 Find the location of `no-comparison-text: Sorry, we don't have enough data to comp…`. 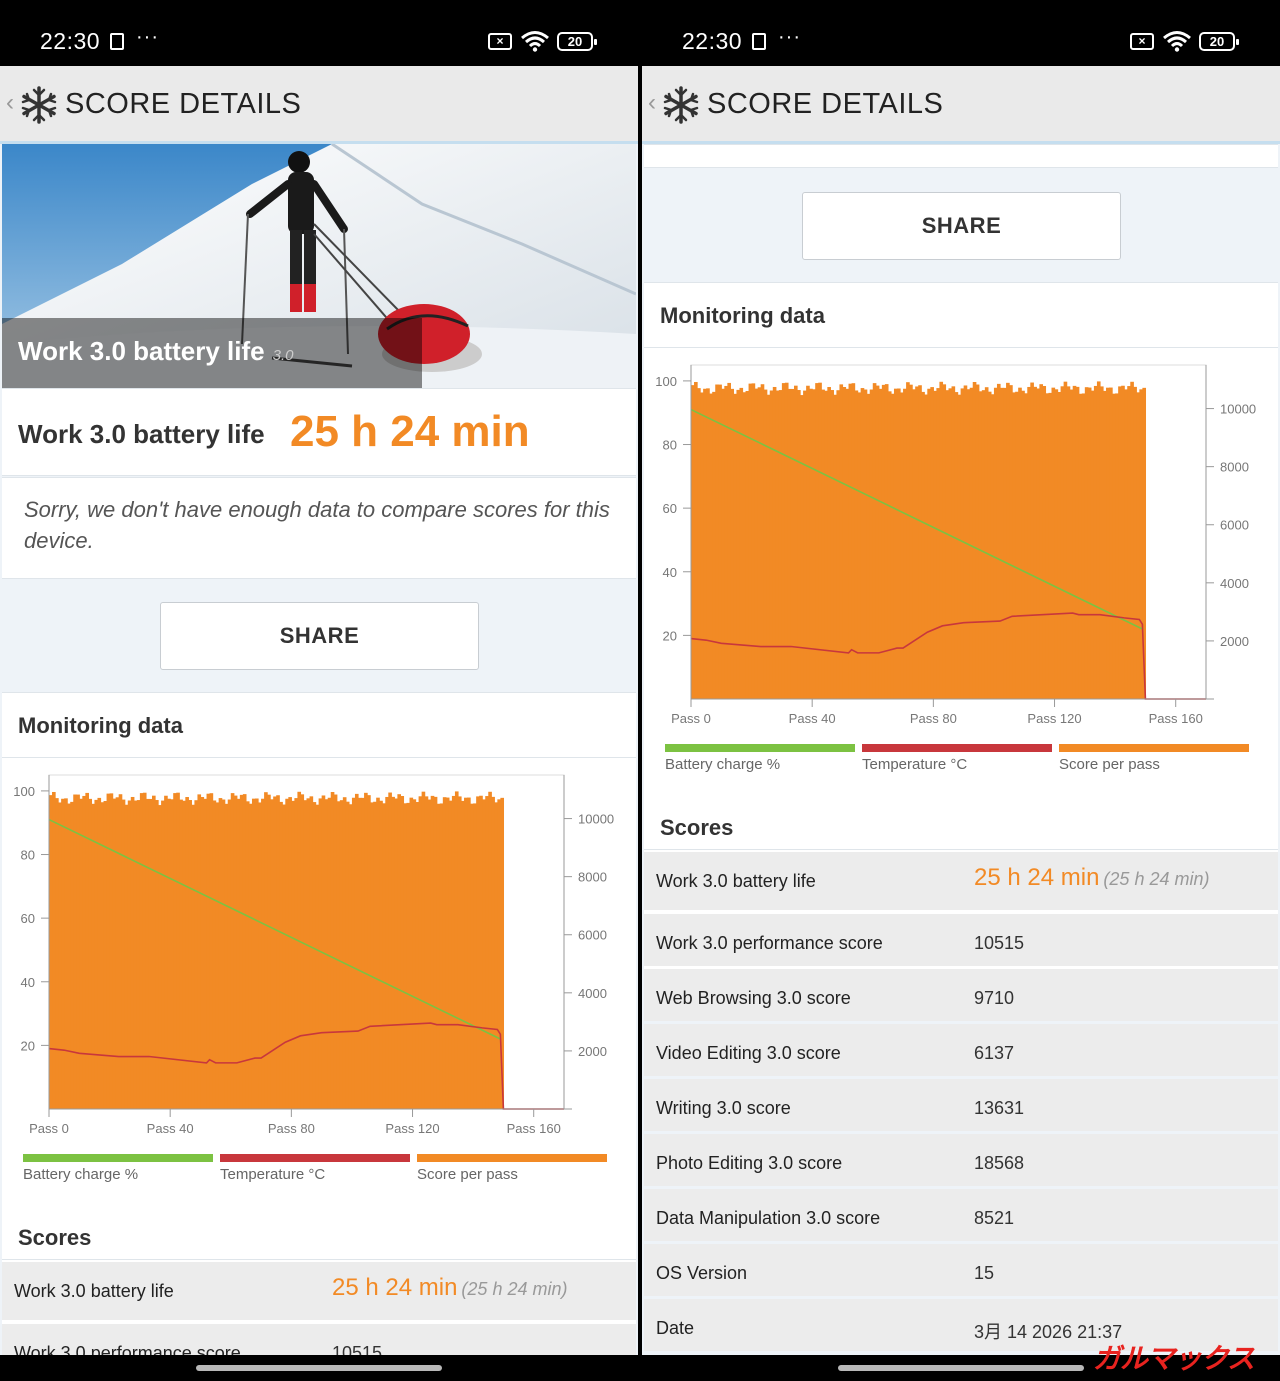

no-comparison-text: Sorry, we don't have enough data to comp… is located at coordinates (317, 525).